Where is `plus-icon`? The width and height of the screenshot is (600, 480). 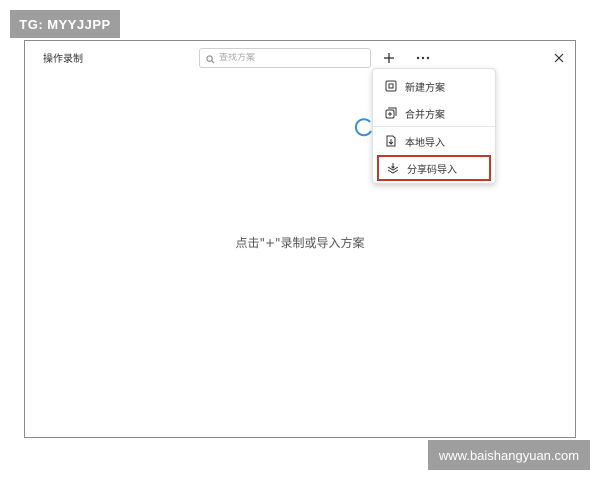
plus-icon is located at coordinates (389, 58).